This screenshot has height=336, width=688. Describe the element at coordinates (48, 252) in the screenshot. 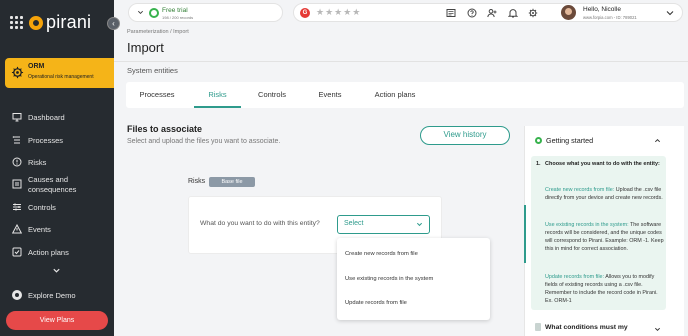

I see `sidebar-item-label: Action plans` at that location.